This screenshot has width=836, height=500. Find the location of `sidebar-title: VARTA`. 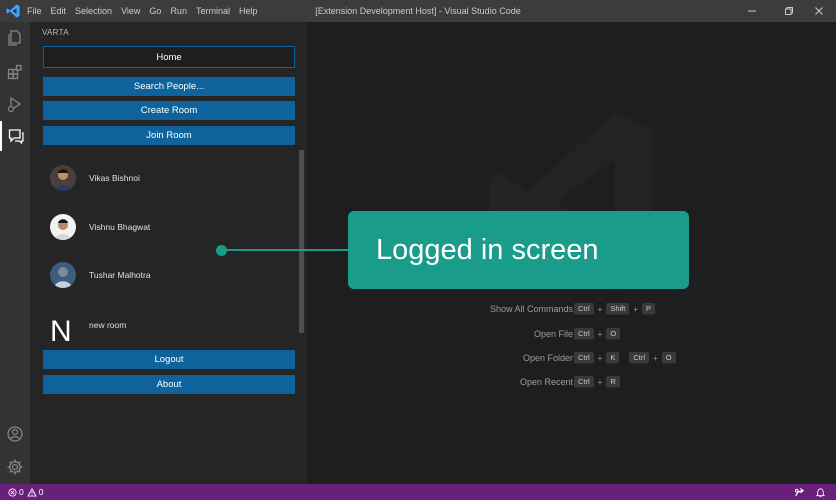

sidebar-title: VARTA is located at coordinates (55, 32).